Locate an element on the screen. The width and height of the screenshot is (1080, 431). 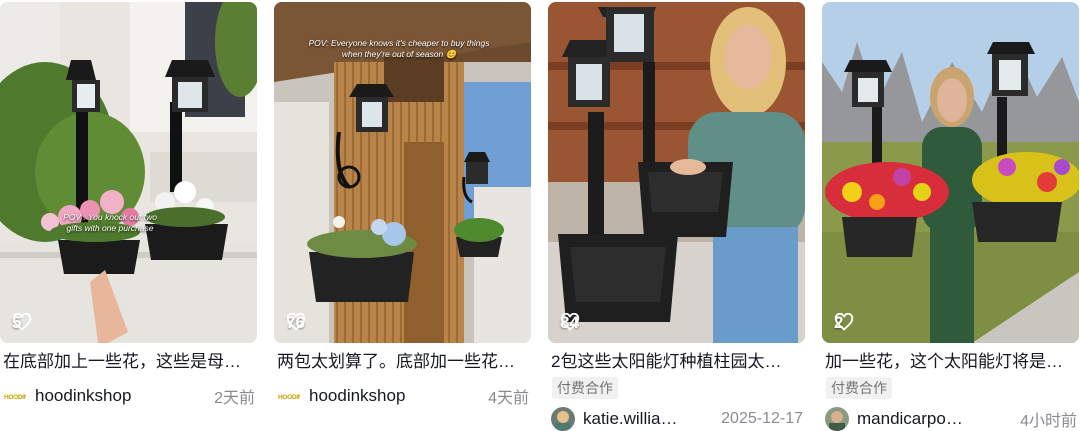
post-date: 4小时前 is located at coordinates (1048, 421).